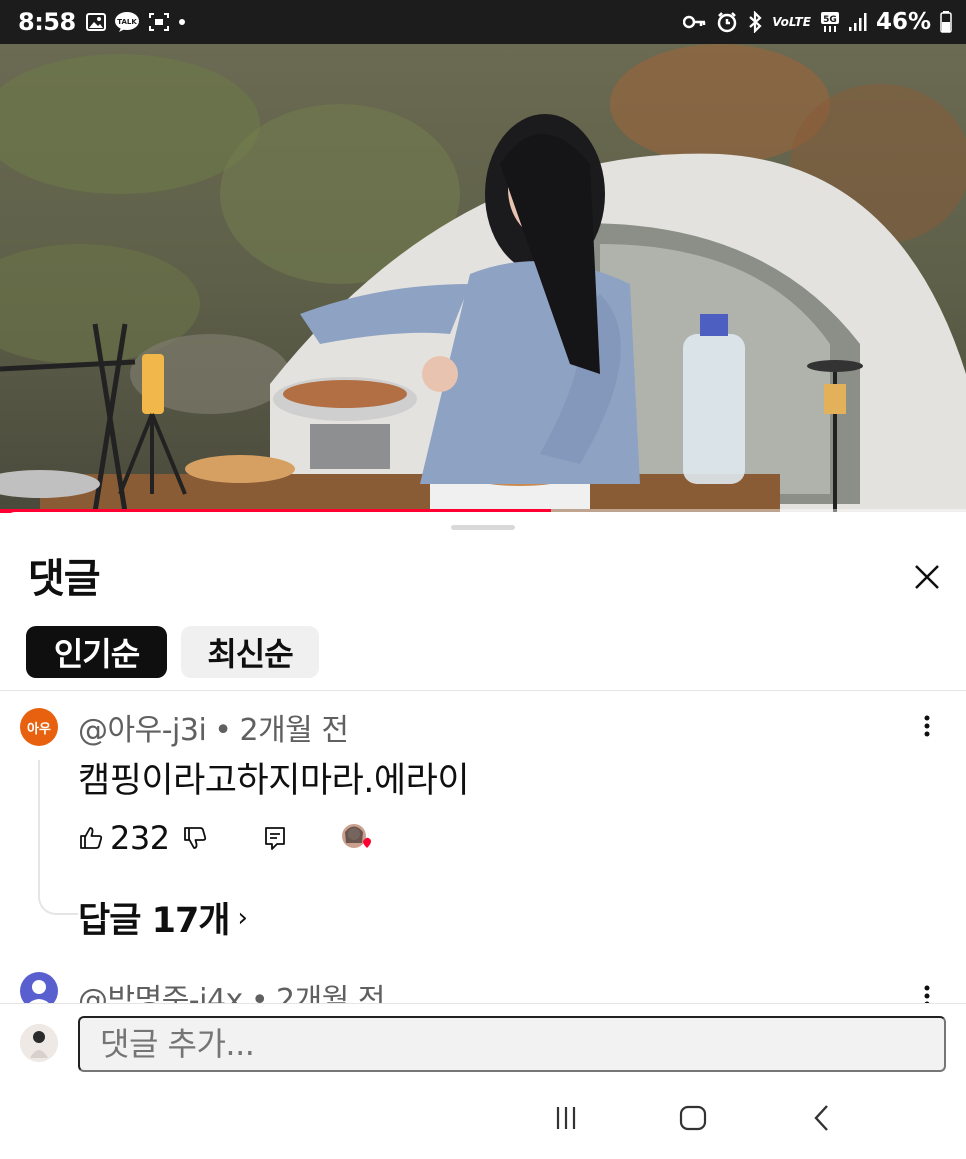 The image size is (966, 1159). I want to click on add-comment-input, so click(512, 1044).